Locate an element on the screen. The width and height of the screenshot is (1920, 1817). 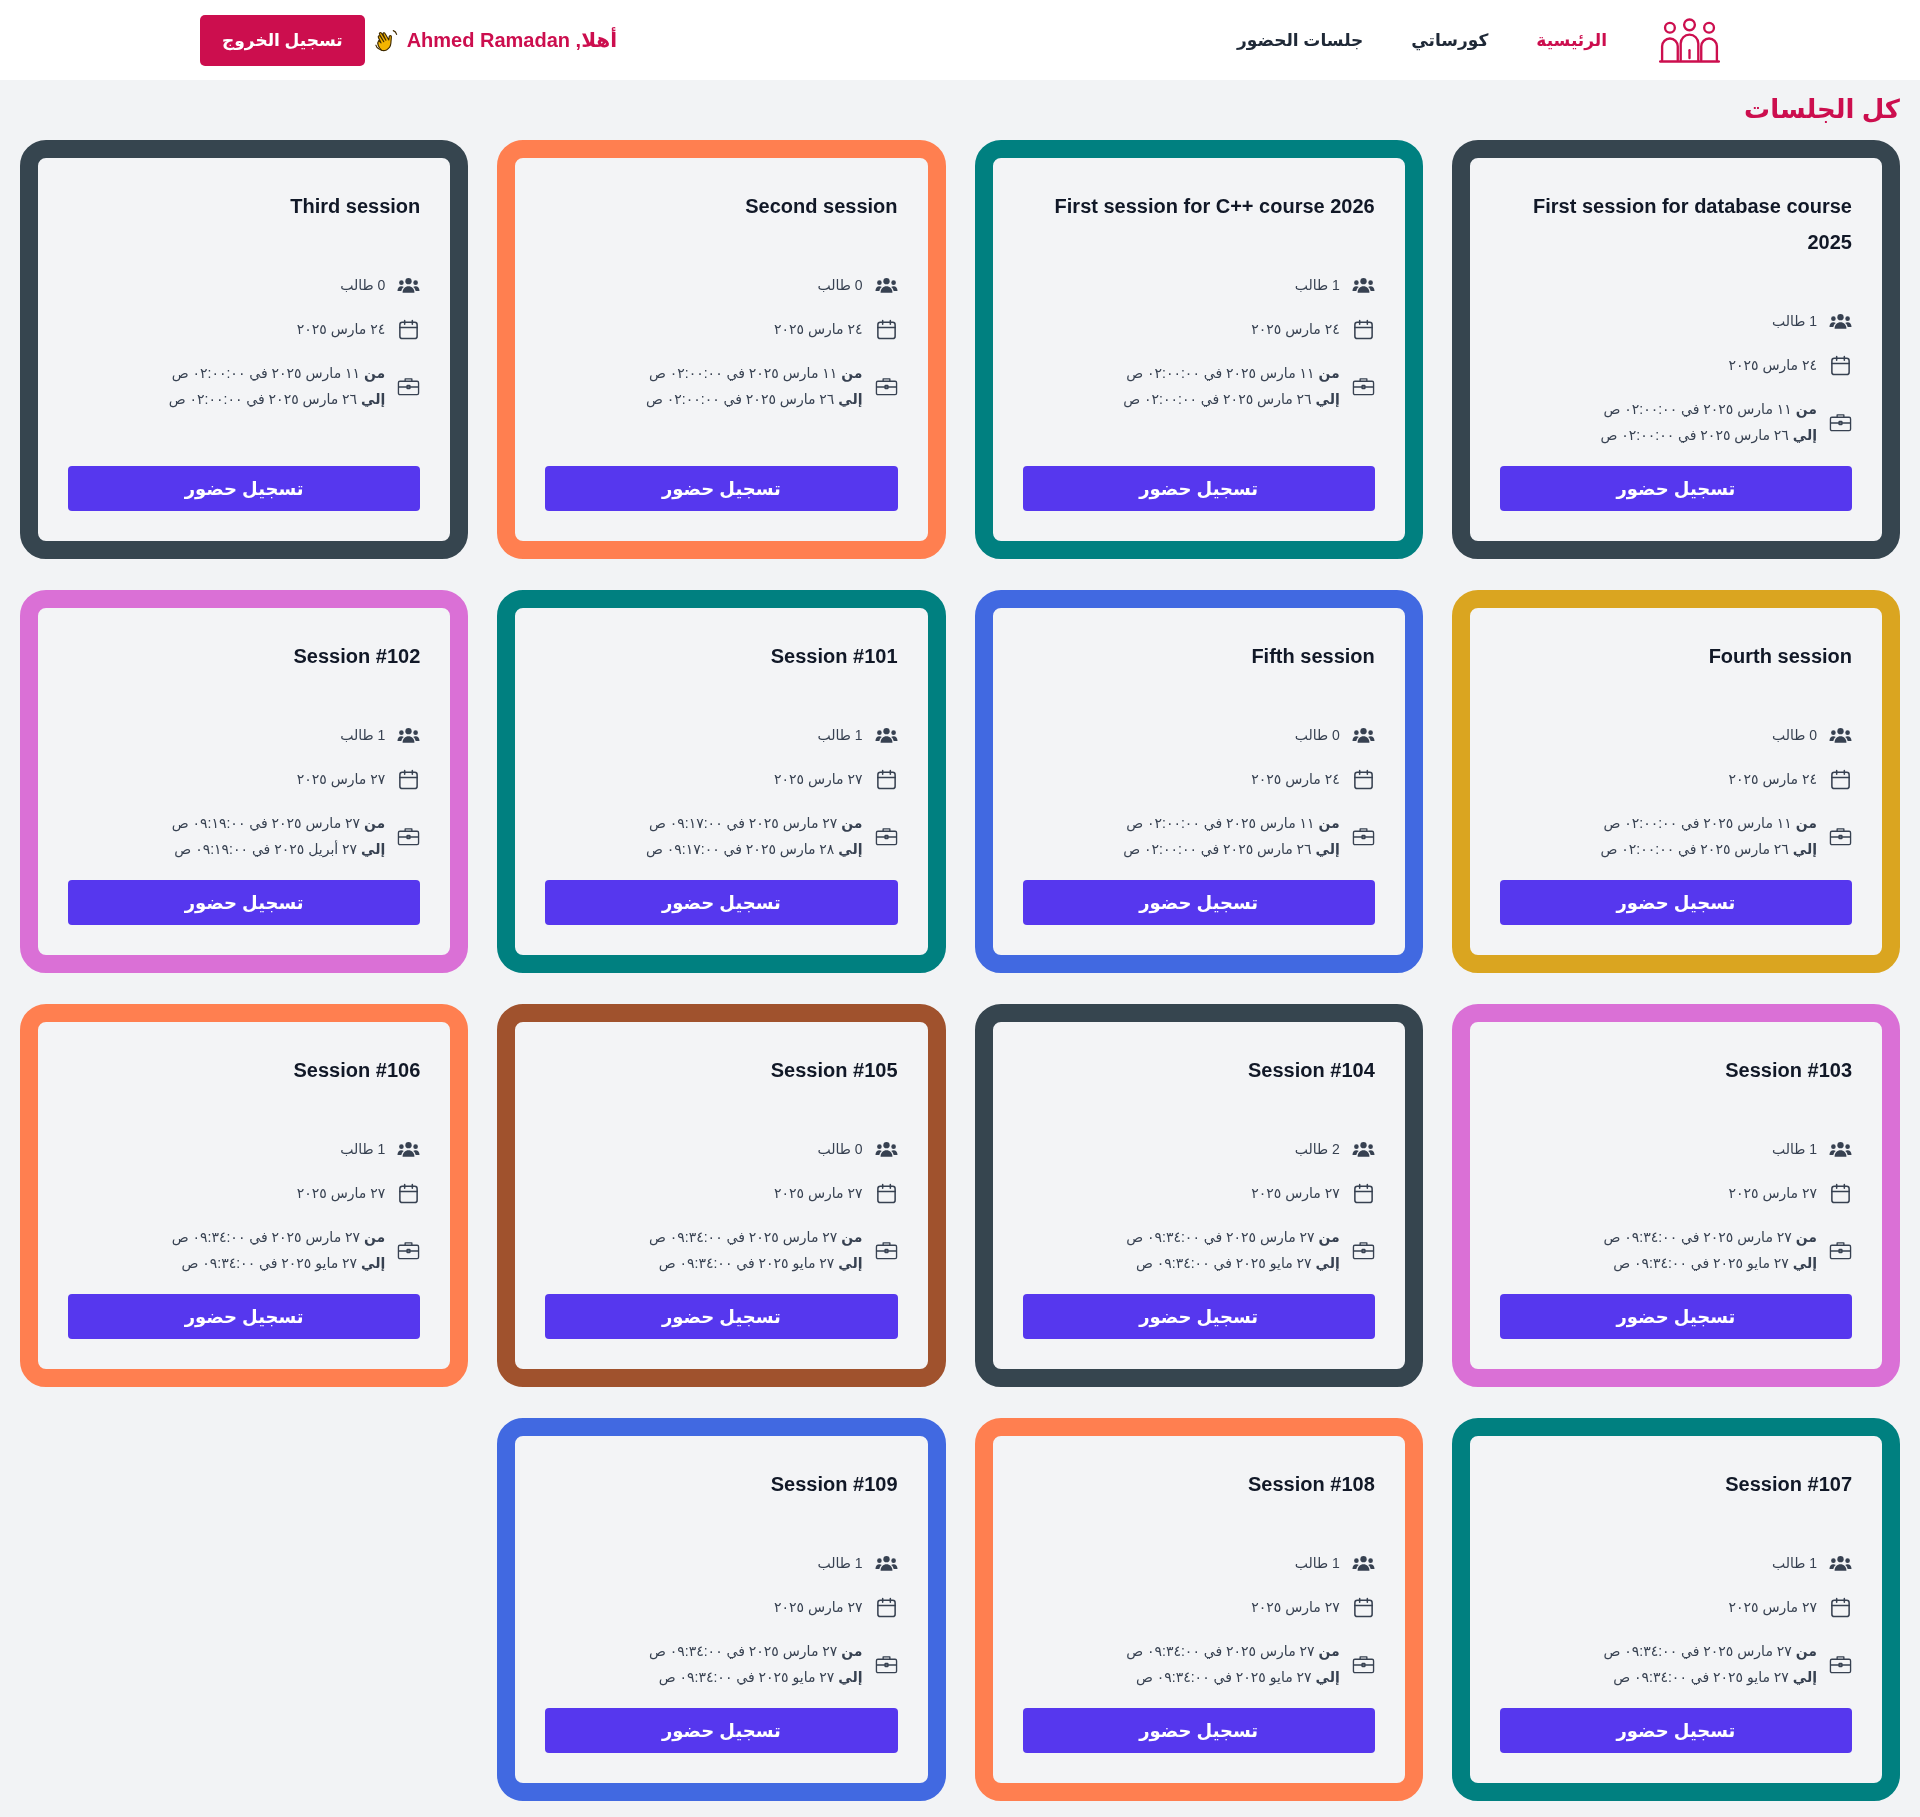
waving-hand-icon is located at coordinates (386, 40).